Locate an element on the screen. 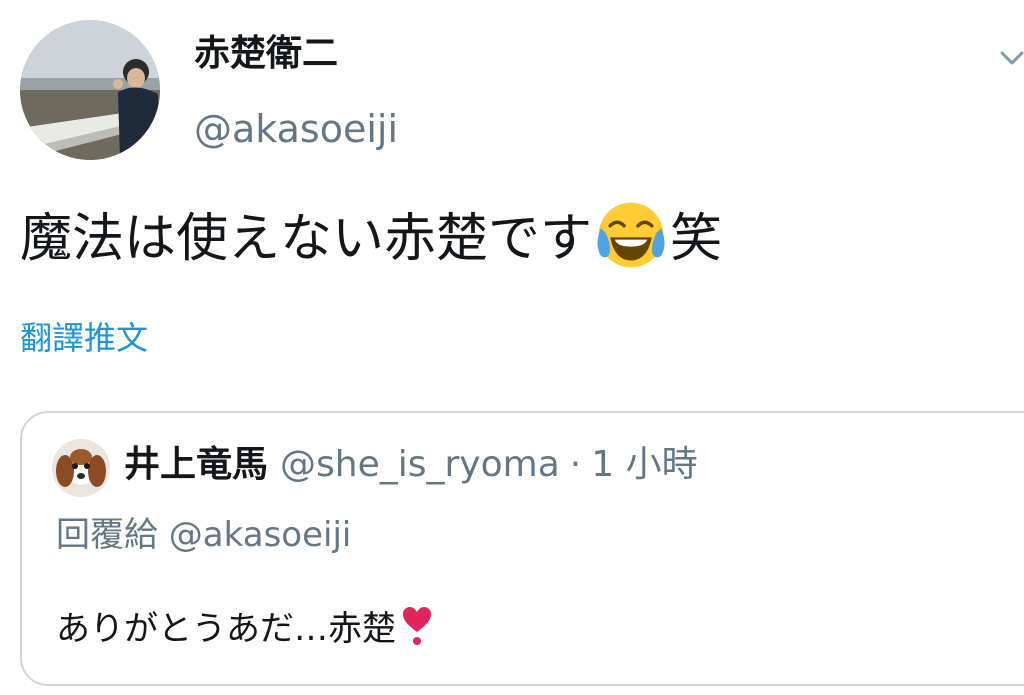 This screenshot has width=1024, height=695. chevron-down-icon is located at coordinates (1011, 58).